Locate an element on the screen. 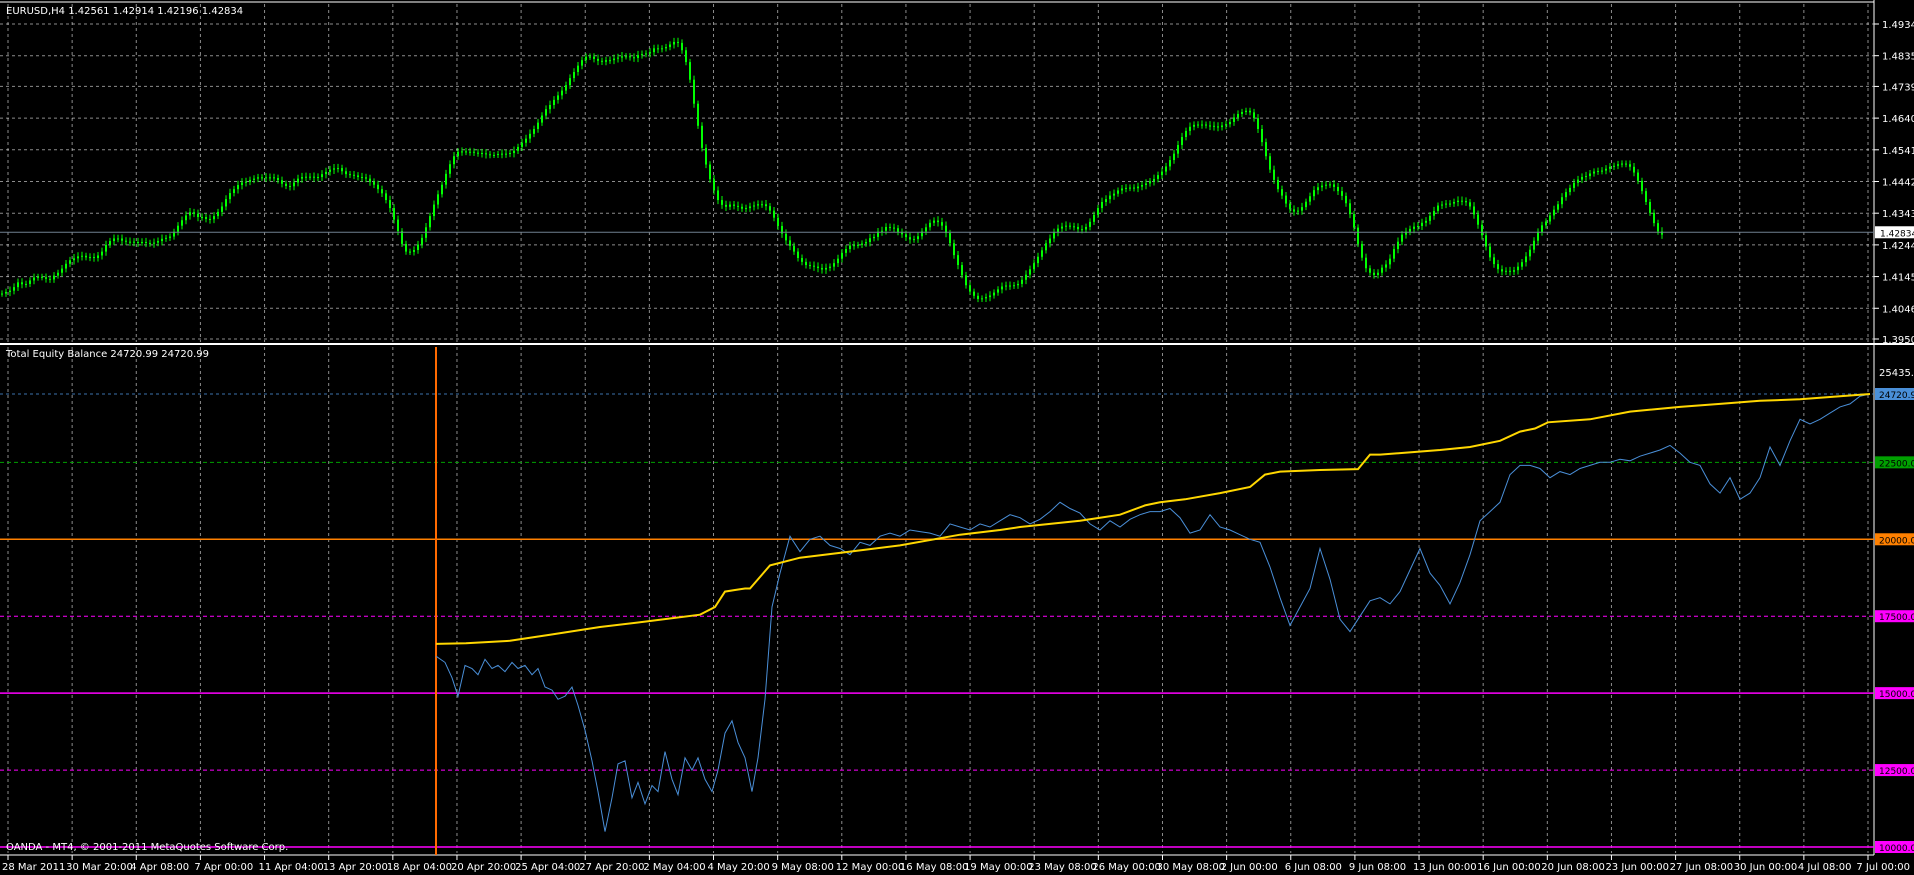 The height and width of the screenshot is (875, 1914). time-tick-label: 9 May 08:00 is located at coordinates (803, 867).